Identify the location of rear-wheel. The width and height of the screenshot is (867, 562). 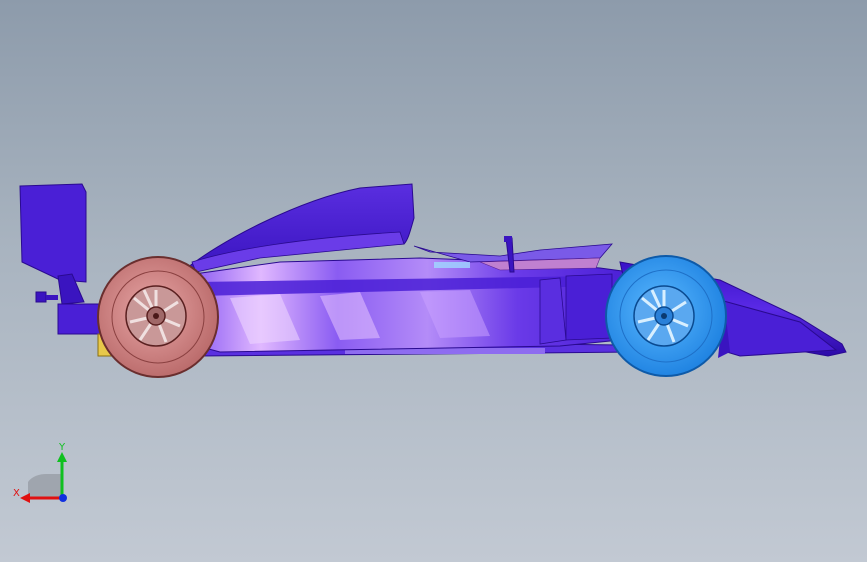
(158, 317).